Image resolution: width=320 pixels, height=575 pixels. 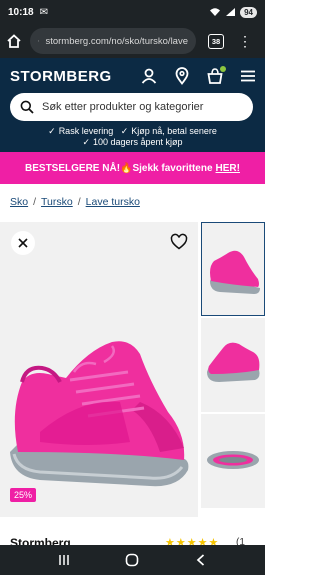 I want to click on status-right: 94, so click(x=233, y=12).